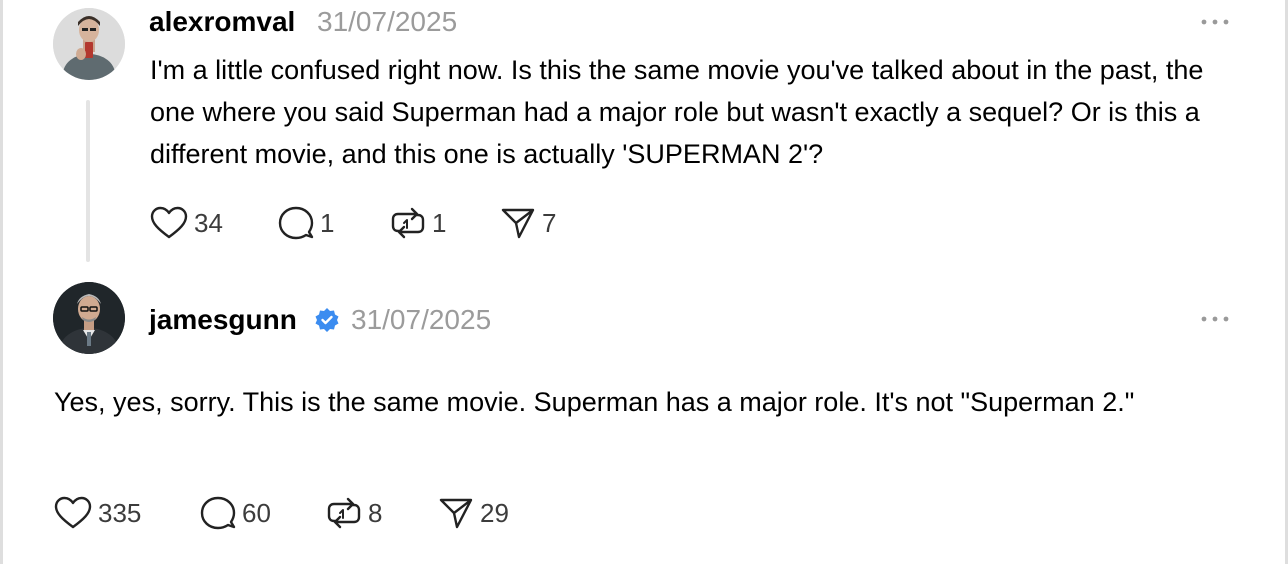 This screenshot has height=564, width=1288. I want to click on avatar-alexromval, so click(89, 44).